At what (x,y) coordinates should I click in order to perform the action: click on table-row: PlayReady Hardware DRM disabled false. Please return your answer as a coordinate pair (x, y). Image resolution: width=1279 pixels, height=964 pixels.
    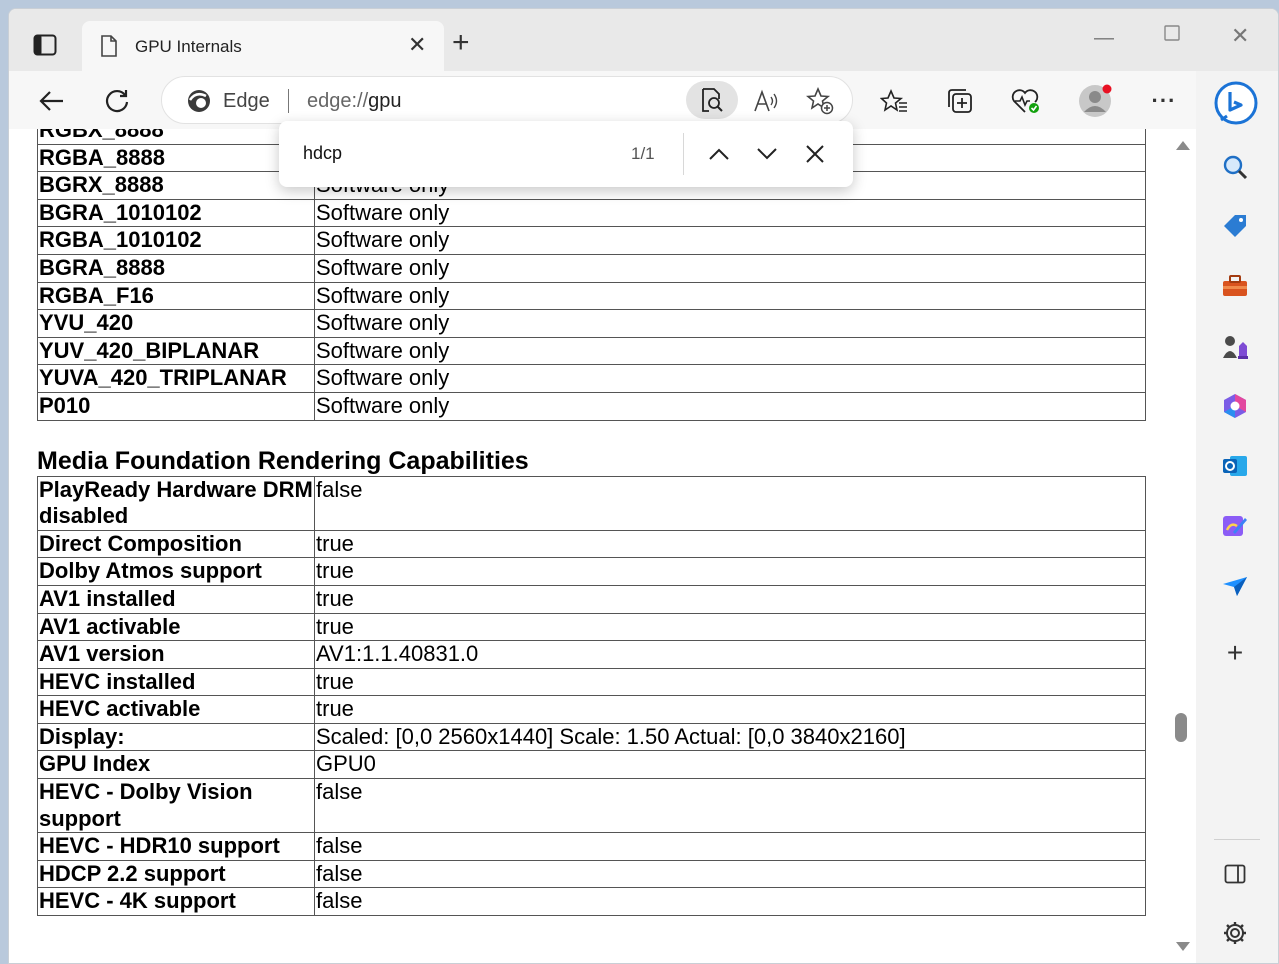
    Looking at the image, I should click on (591, 503).